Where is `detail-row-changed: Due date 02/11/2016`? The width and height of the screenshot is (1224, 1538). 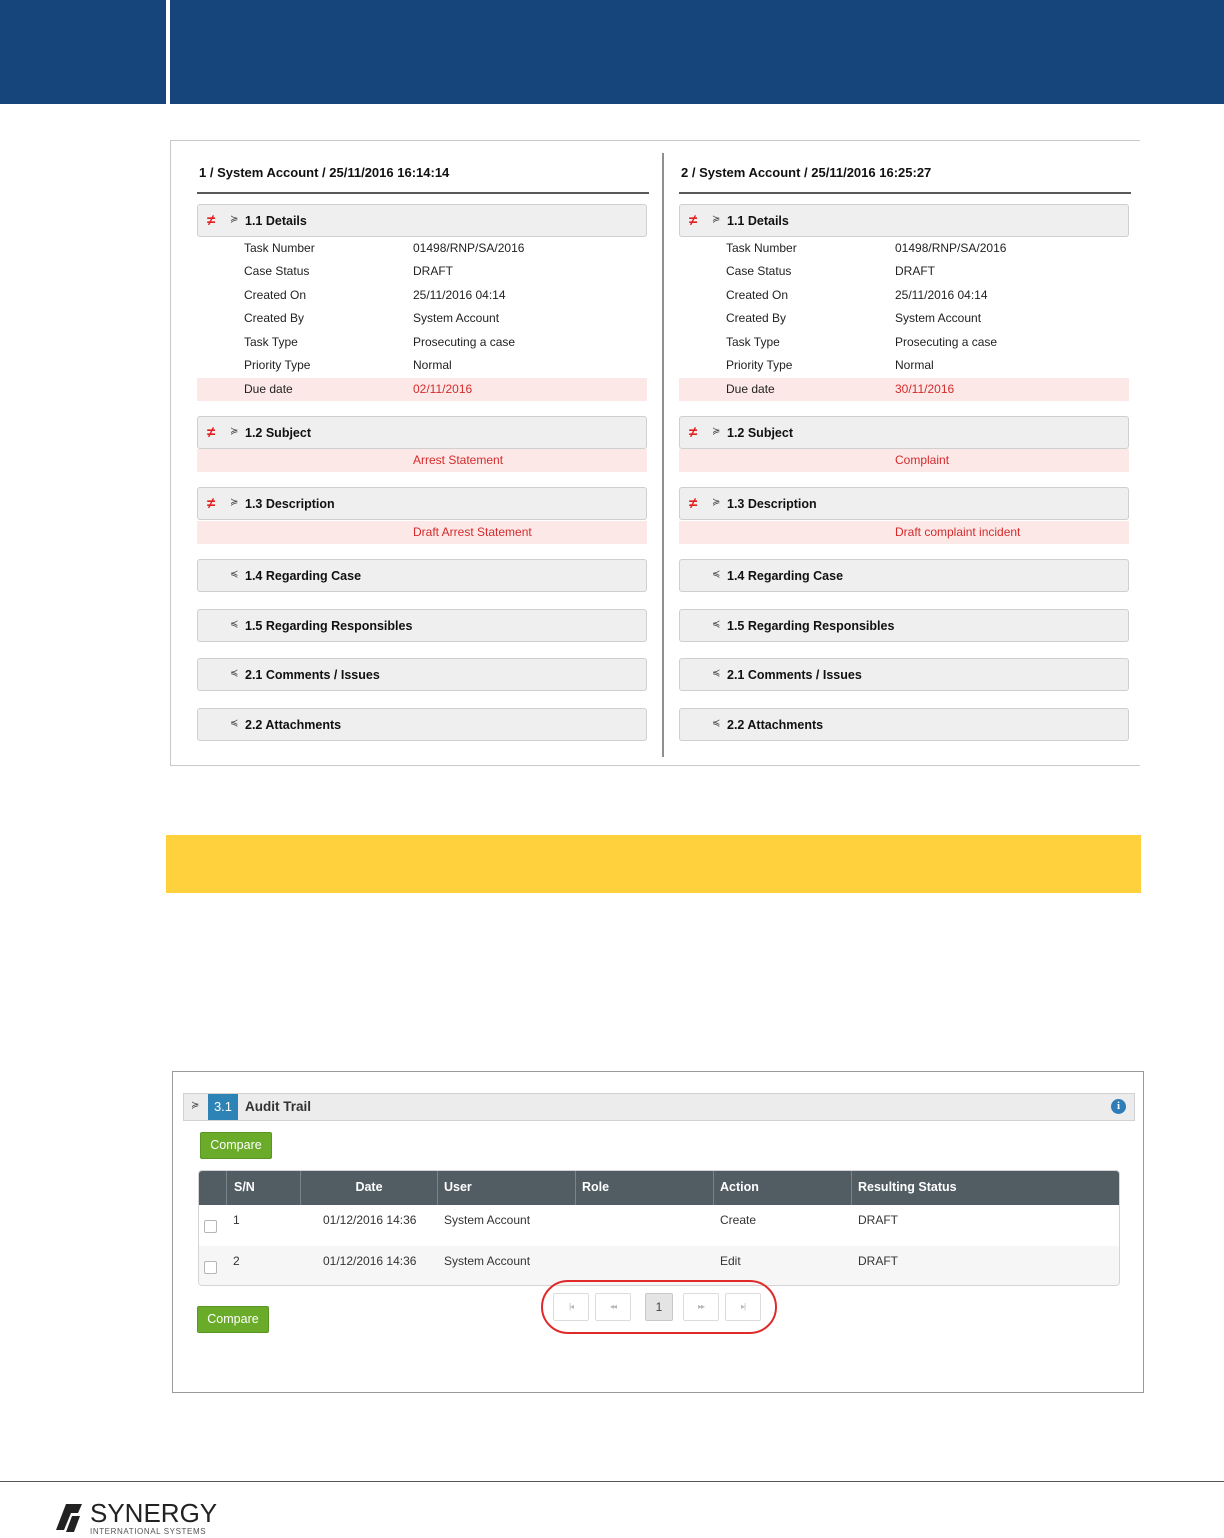
detail-row-changed: Due date 02/11/2016 is located at coordinates (422, 389).